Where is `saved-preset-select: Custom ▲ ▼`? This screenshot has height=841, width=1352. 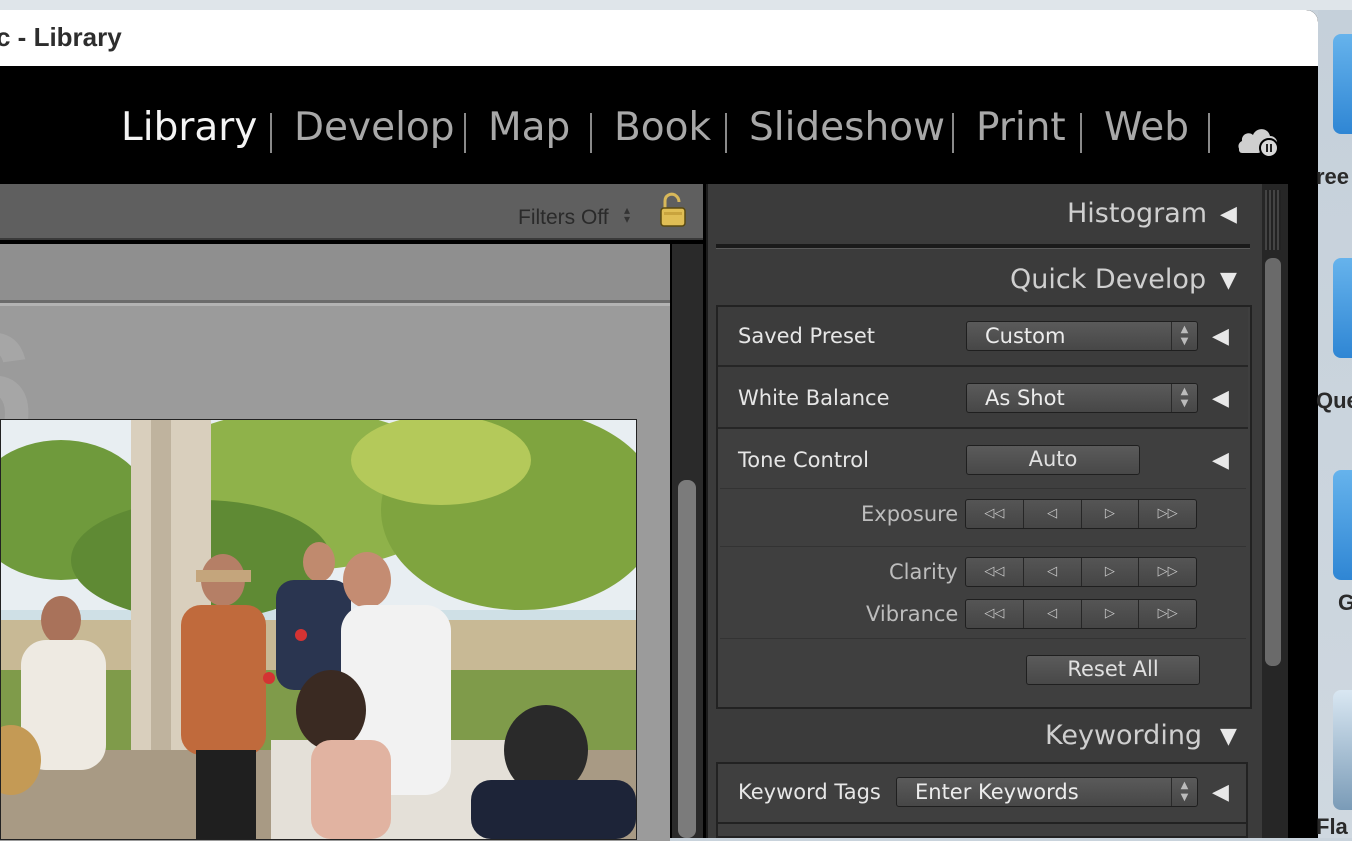
saved-preset-select: Custom ▲ ▼ is located at coordinates (1082, 336).